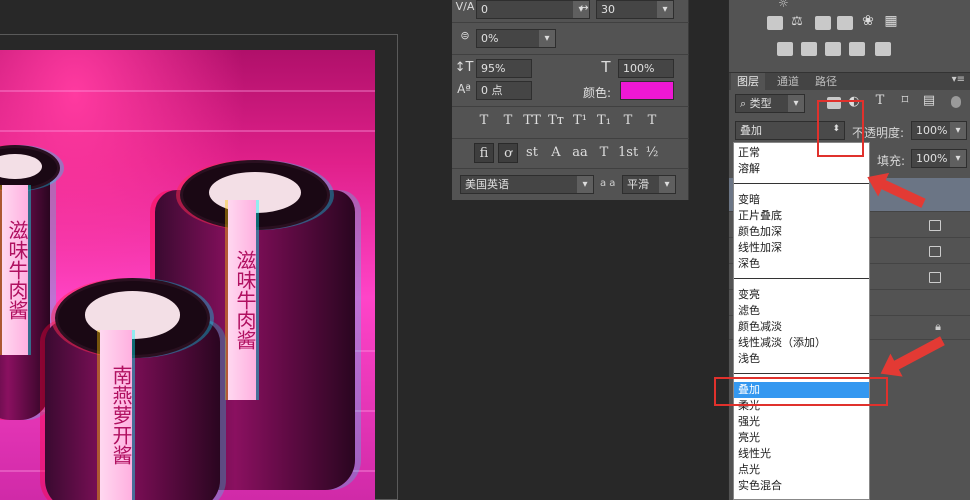  Describe the element at coordinates (580, 121) in the screenshot. I see `type-style-button: T¹` at that location.